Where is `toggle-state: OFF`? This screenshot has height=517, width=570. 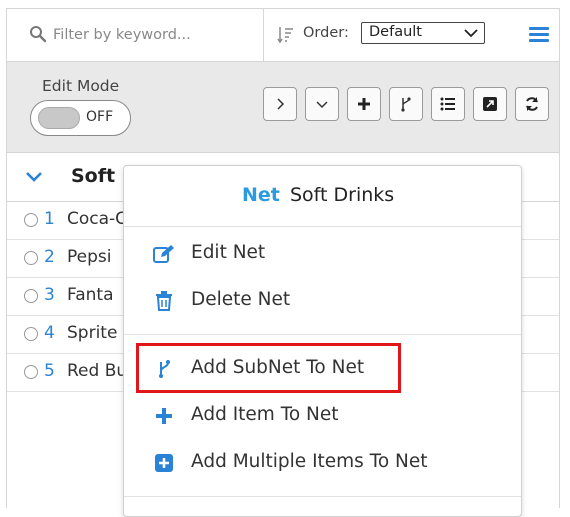
toggle-state: OFF is located at coordinates (100, 117).